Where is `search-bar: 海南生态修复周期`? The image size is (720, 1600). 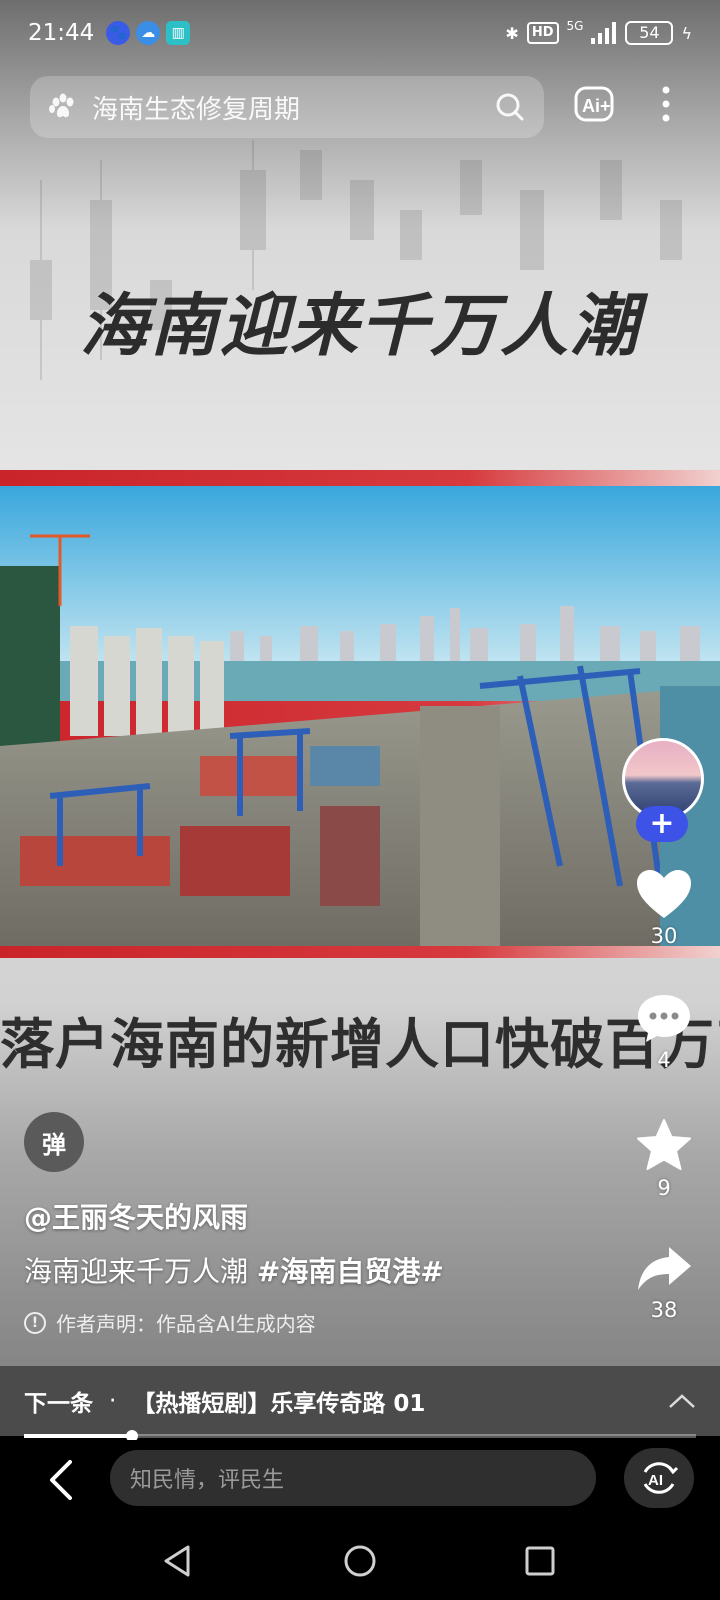
search-bar: 海南生态修复周期 is located at coordinates (287, 107).